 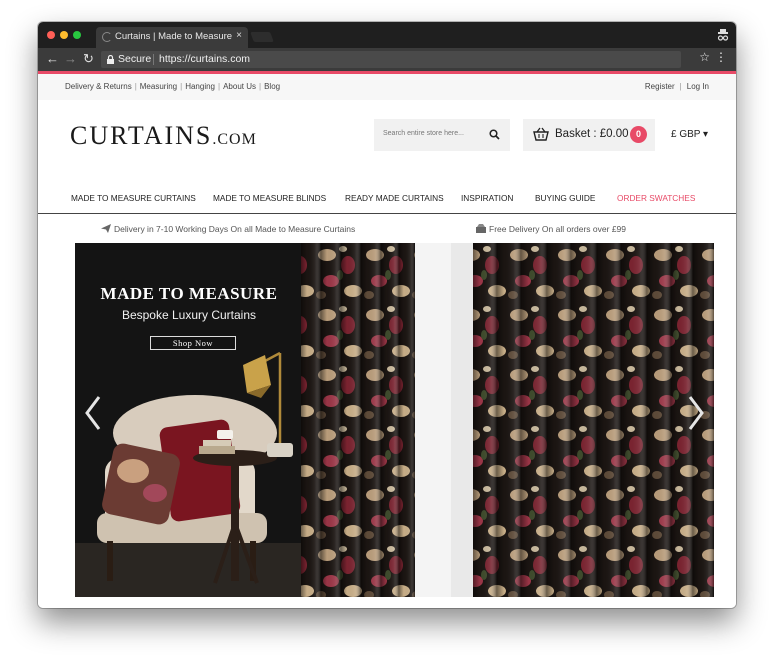 What do you see at coordinates (487, 198) in the screenshot?
I see `nav-inspiration: INSPIRATION` at bounding box center [487, 198].